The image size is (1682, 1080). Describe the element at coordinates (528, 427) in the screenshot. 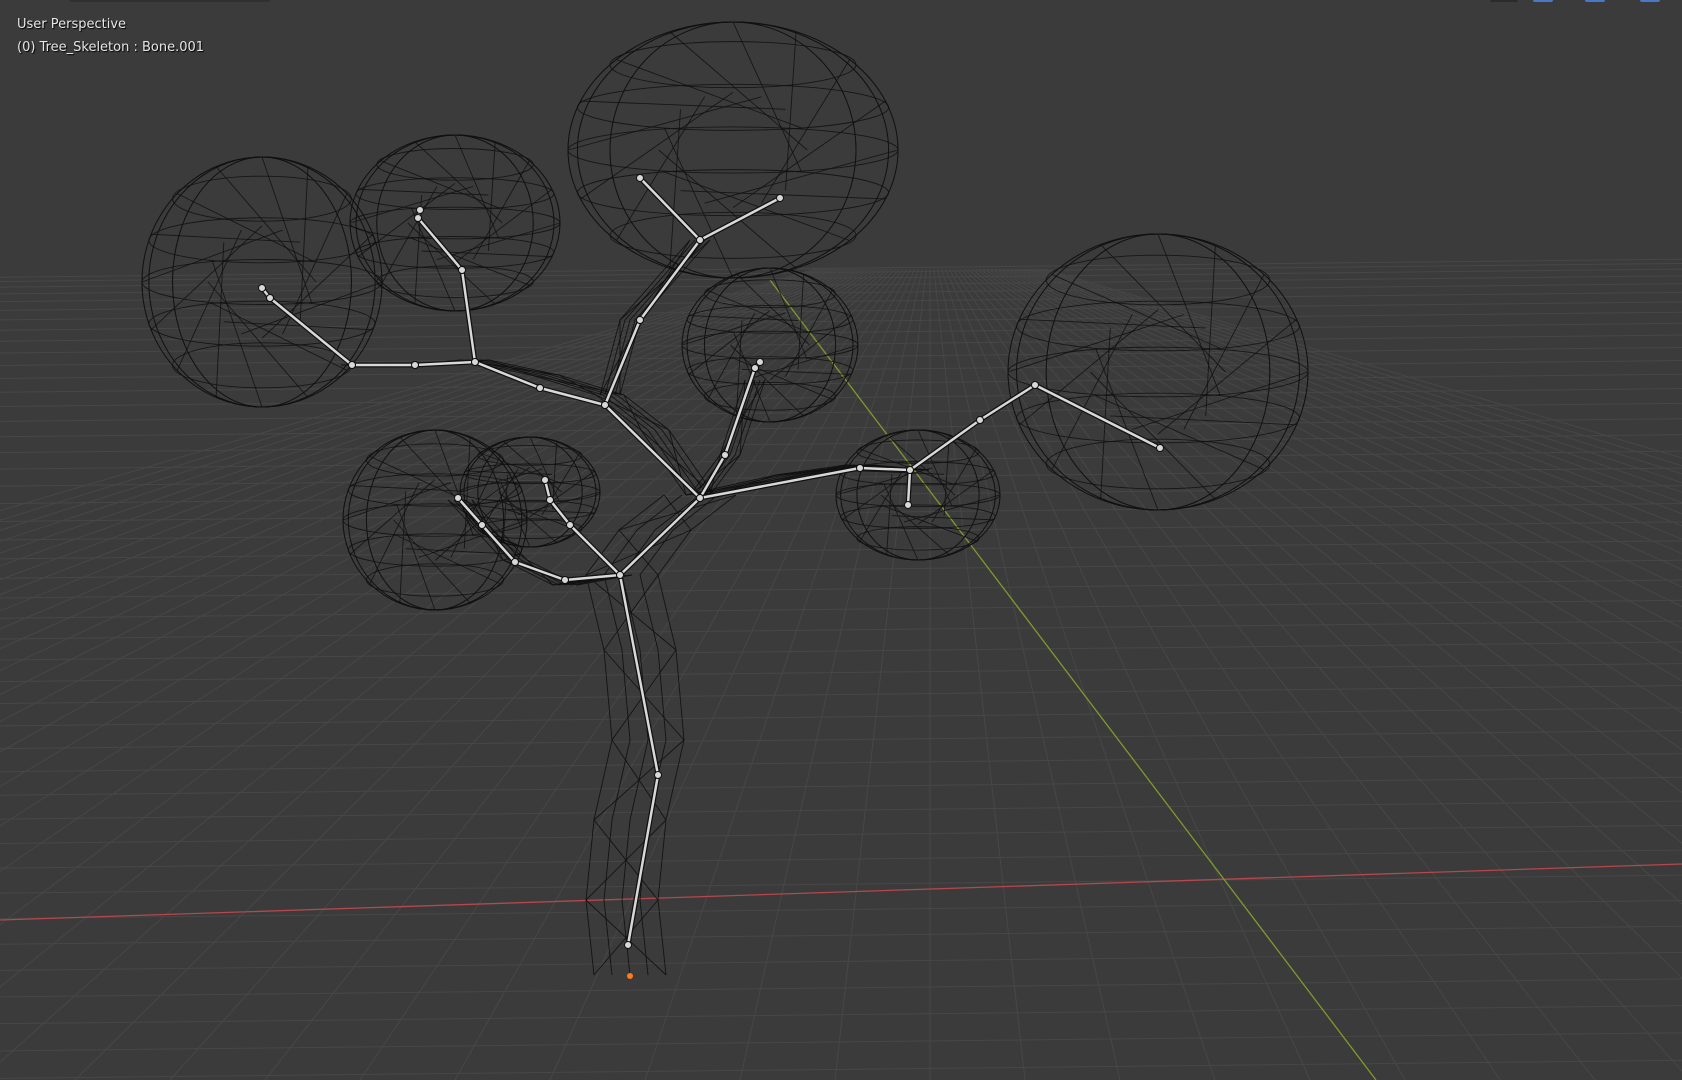

I see `branch-tube` at that location.